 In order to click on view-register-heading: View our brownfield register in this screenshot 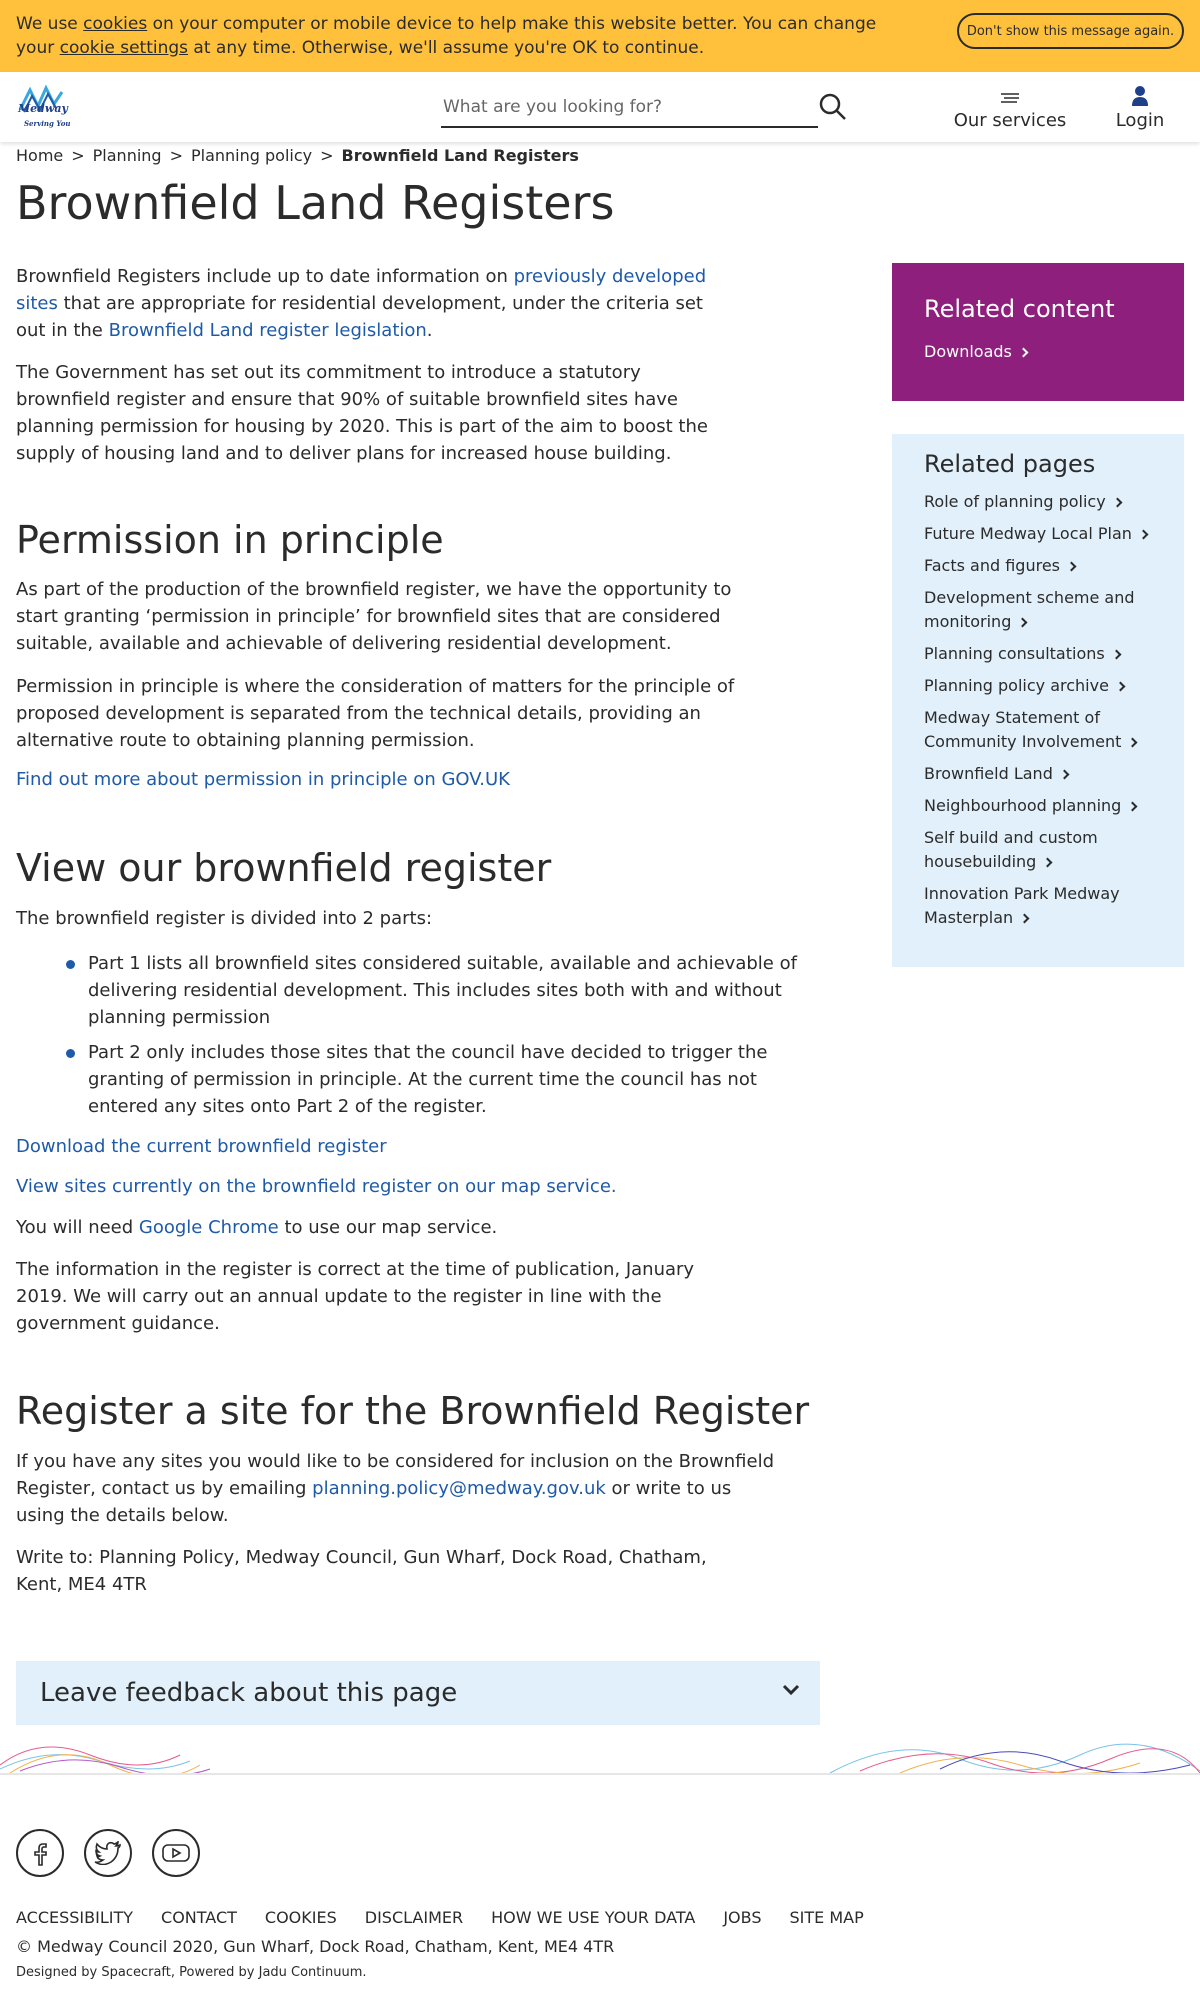, I will do `click(284, 868)`.